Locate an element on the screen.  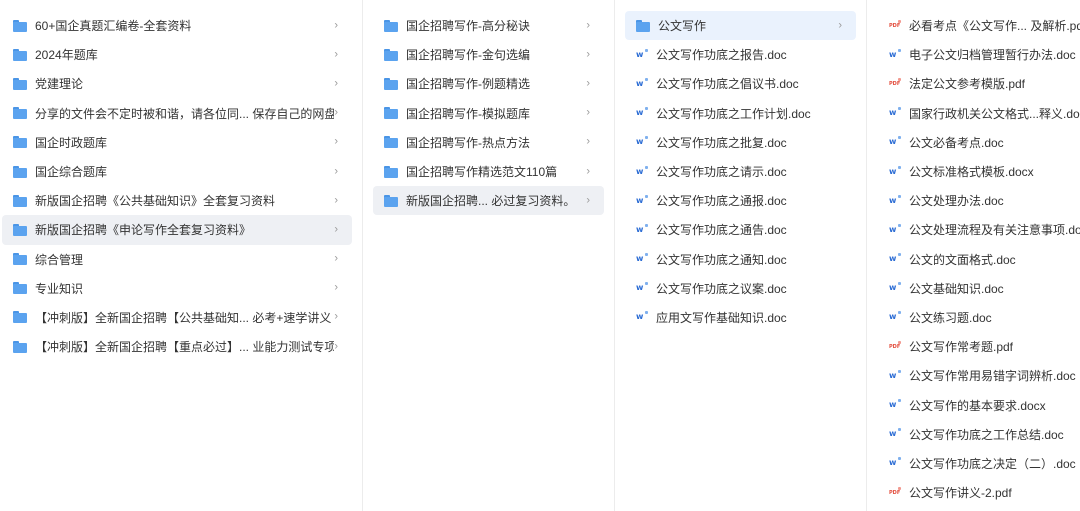
item-label: 公文写作功底之工作总结.doc is located at coordinates (986, 434).